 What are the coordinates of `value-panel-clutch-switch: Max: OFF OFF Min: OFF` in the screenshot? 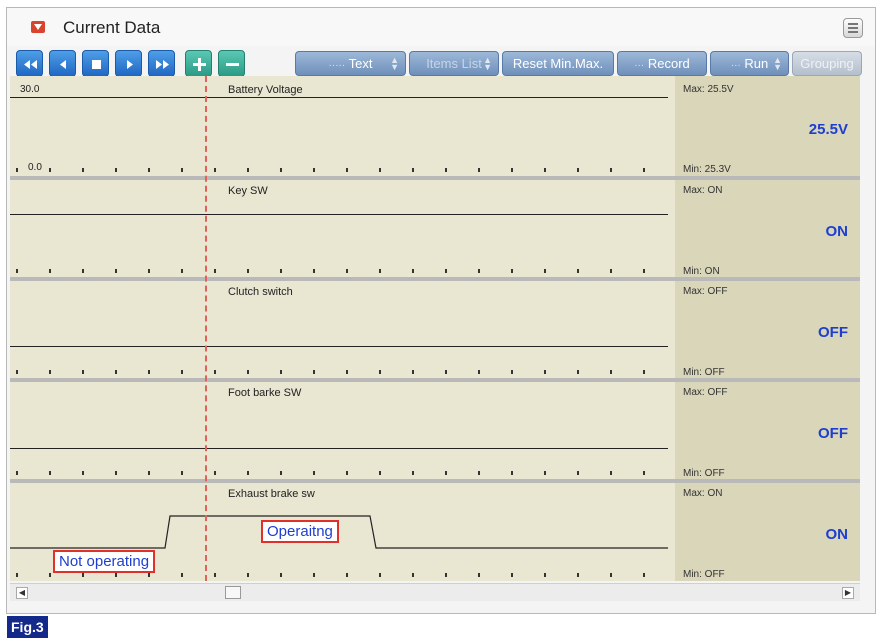 It's located at (767, 329).